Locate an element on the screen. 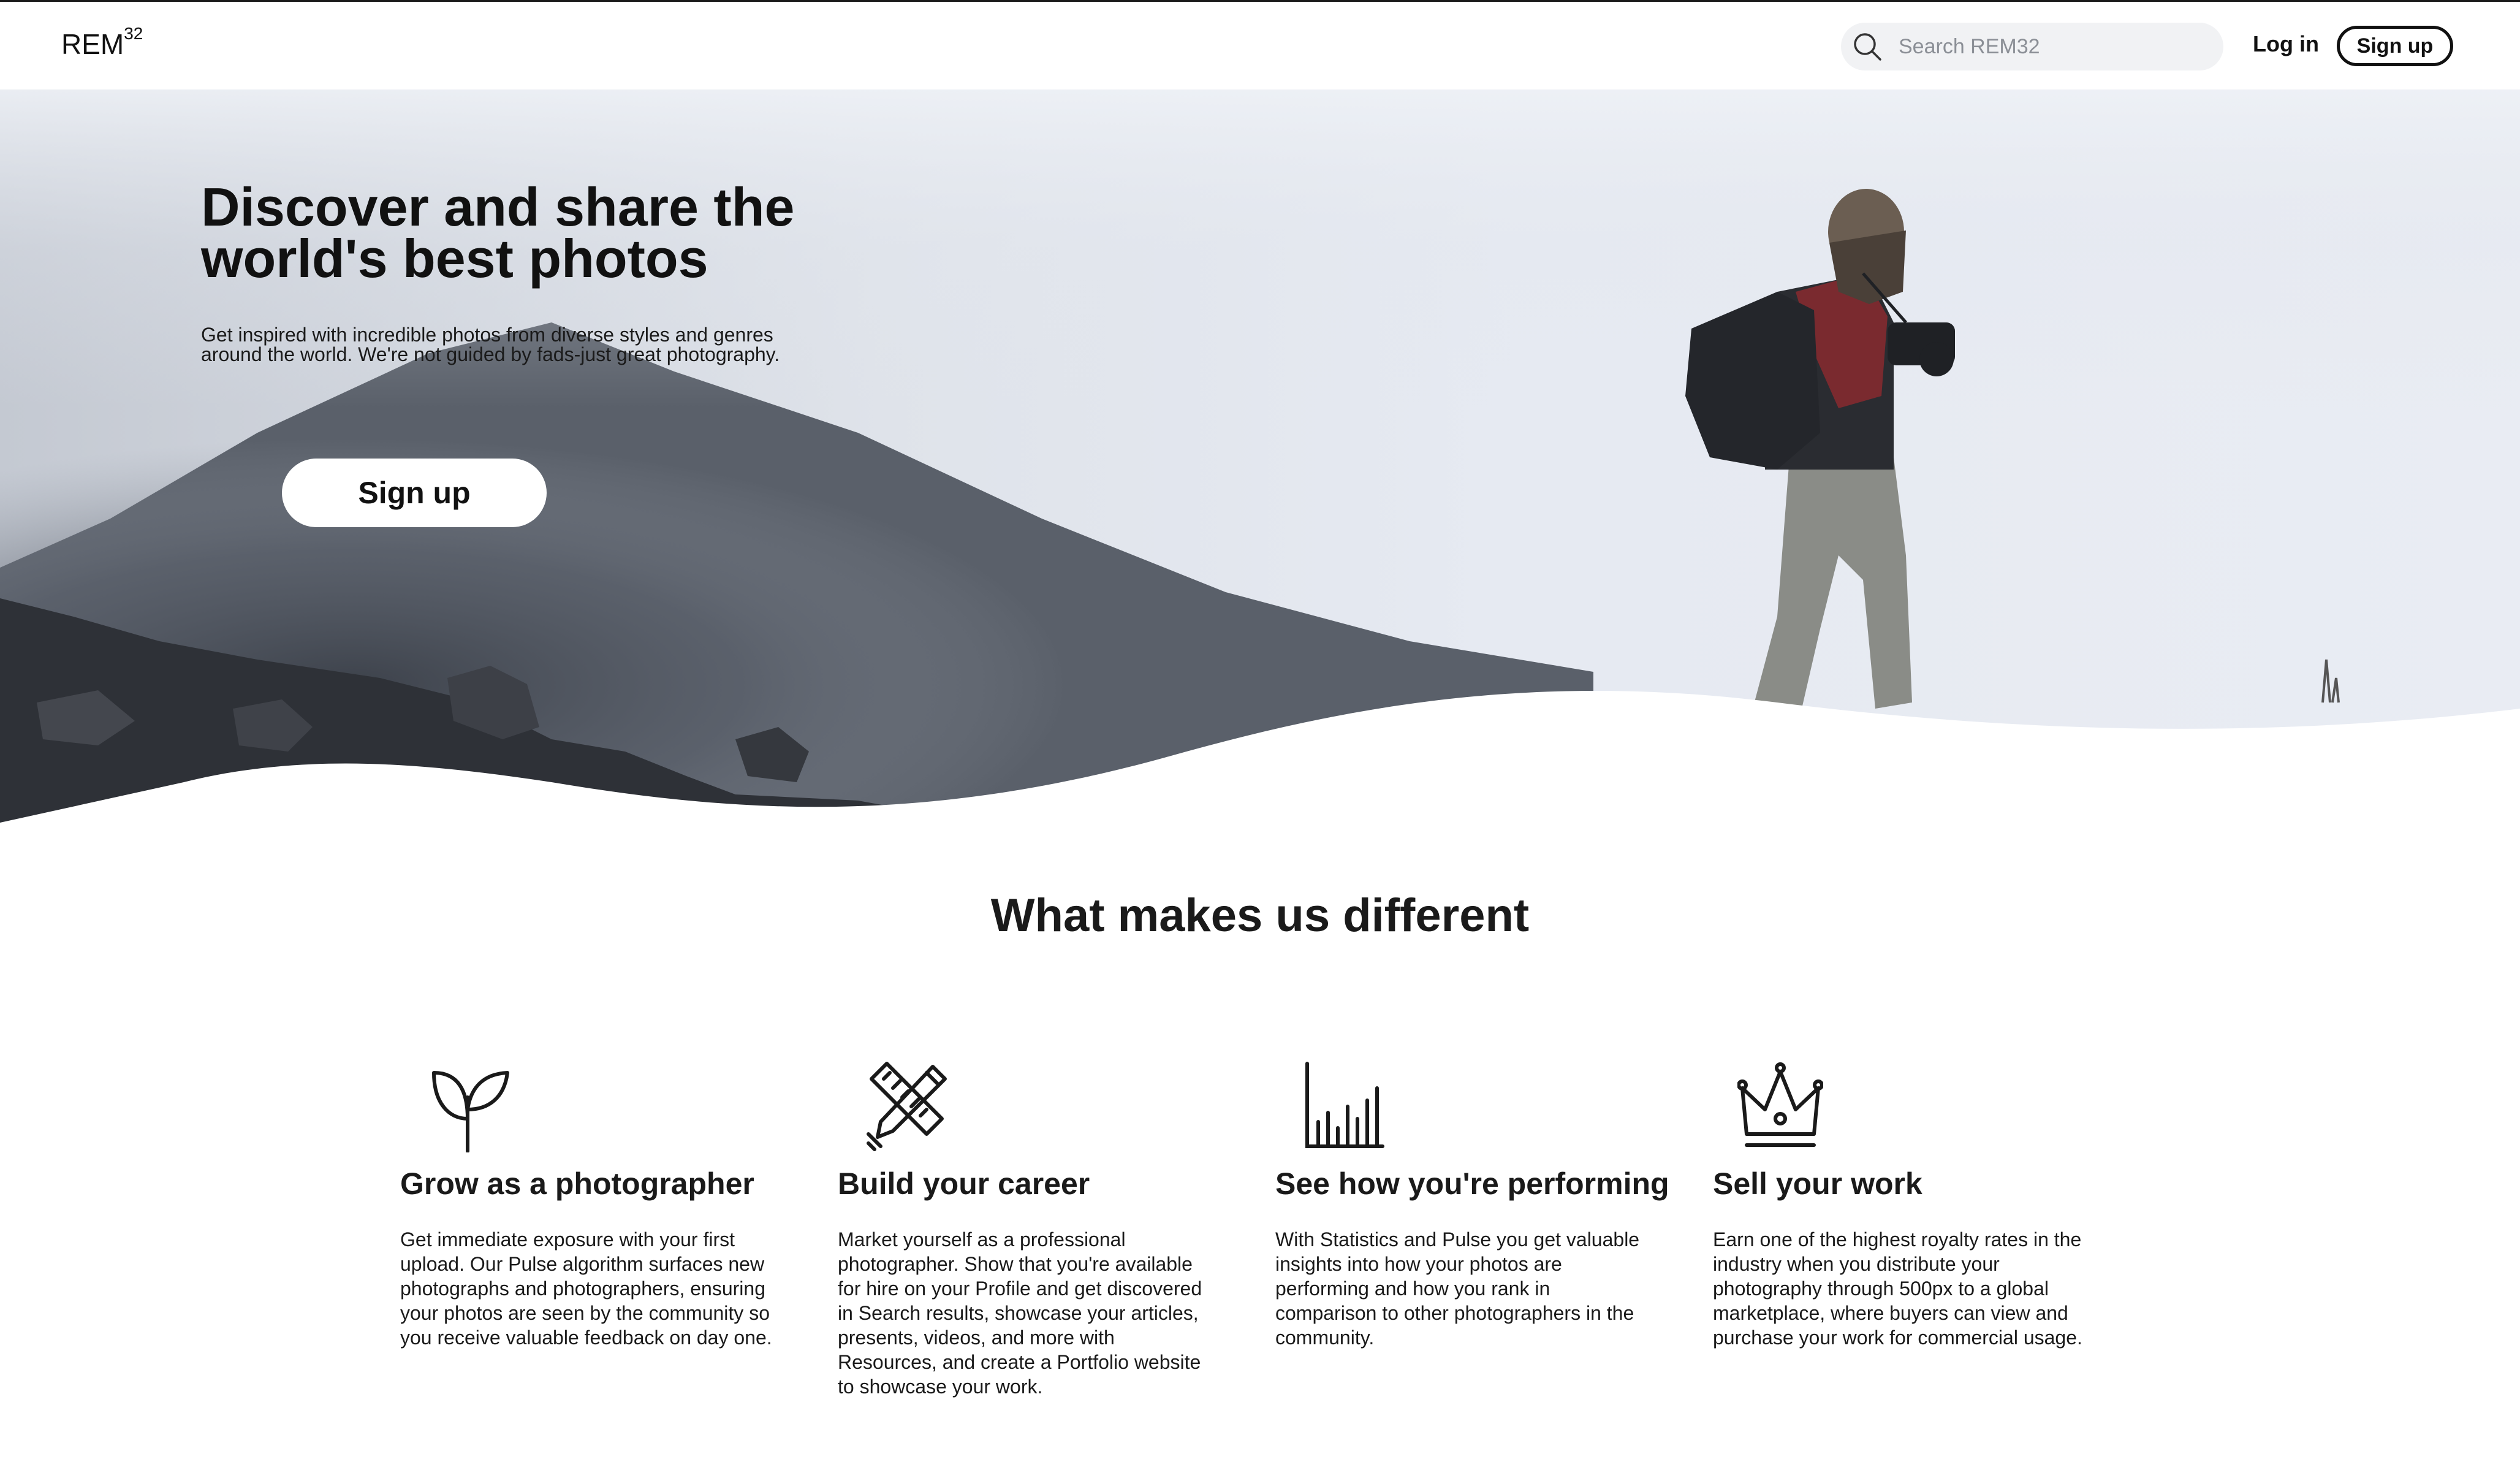 This screenshot has width=2520, height=1481. login-link: Log in is located at coordinates (2286, 44).